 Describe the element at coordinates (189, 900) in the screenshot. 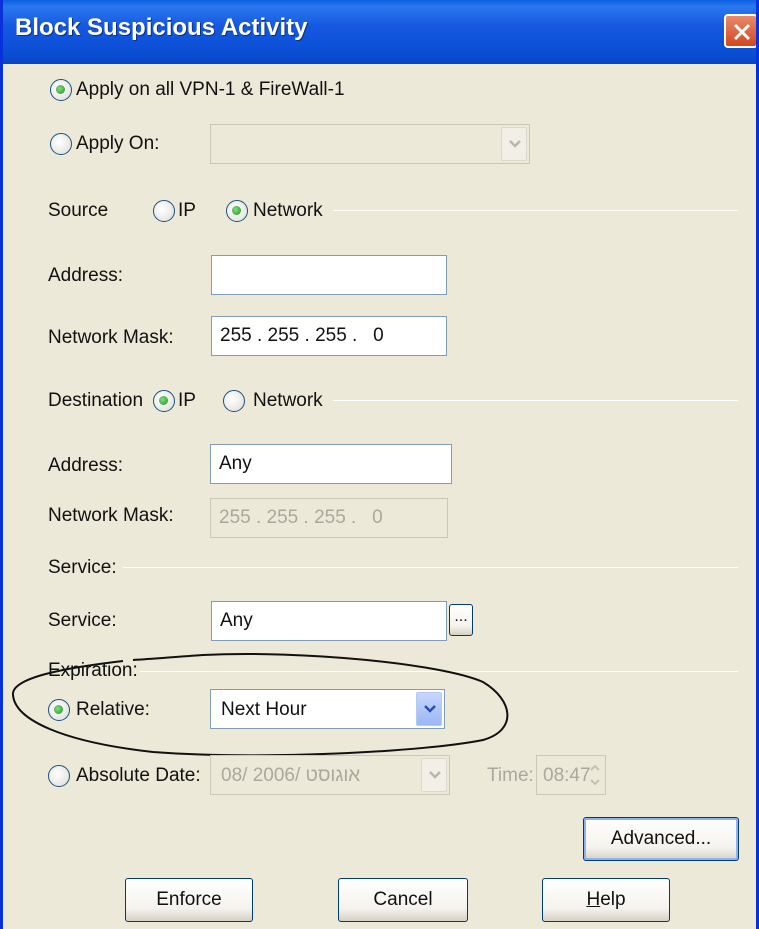

I see `enforce-button: Enforce` at that location.